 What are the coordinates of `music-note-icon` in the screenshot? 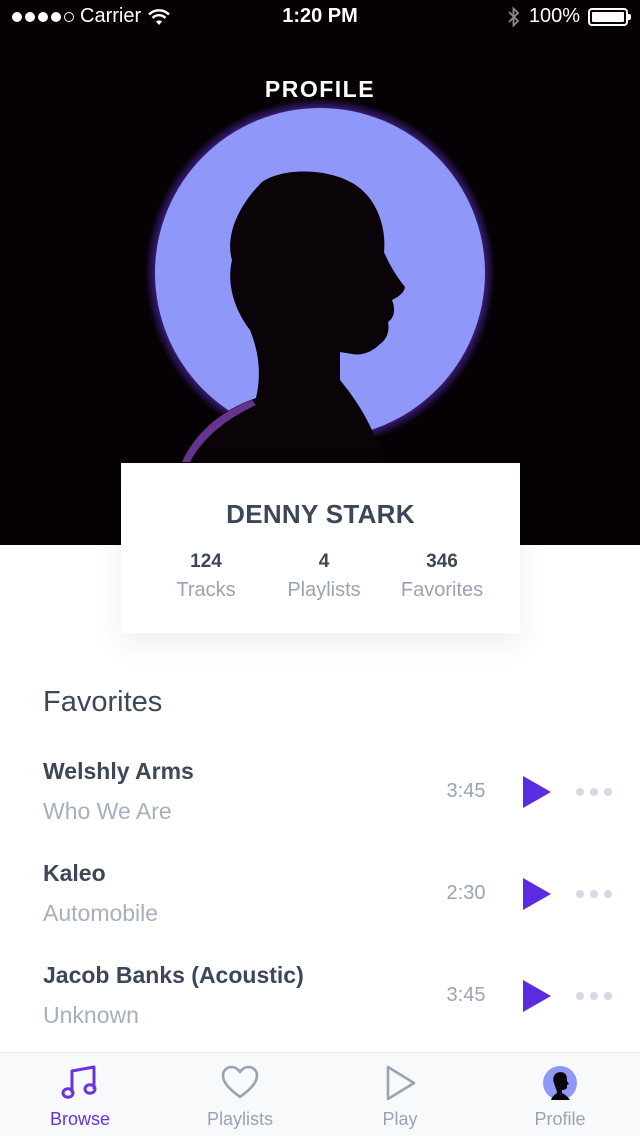 It's located at (79, 1082).